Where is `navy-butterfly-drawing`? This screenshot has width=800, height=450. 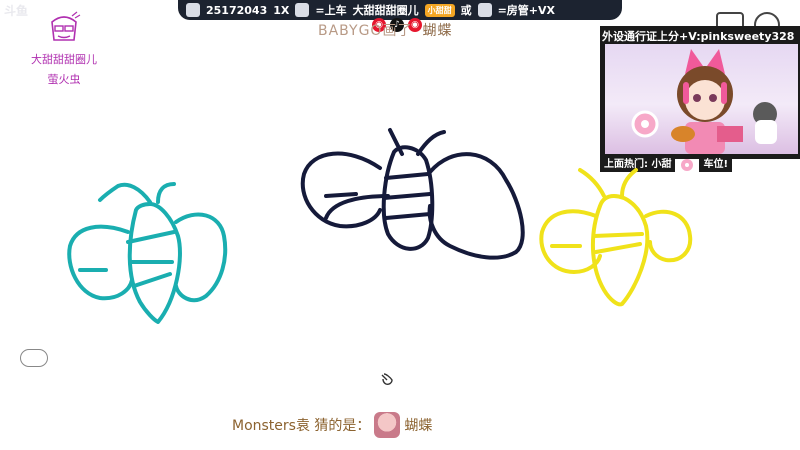 navy-butterfly-drawing is located at coordinates (412, 194).